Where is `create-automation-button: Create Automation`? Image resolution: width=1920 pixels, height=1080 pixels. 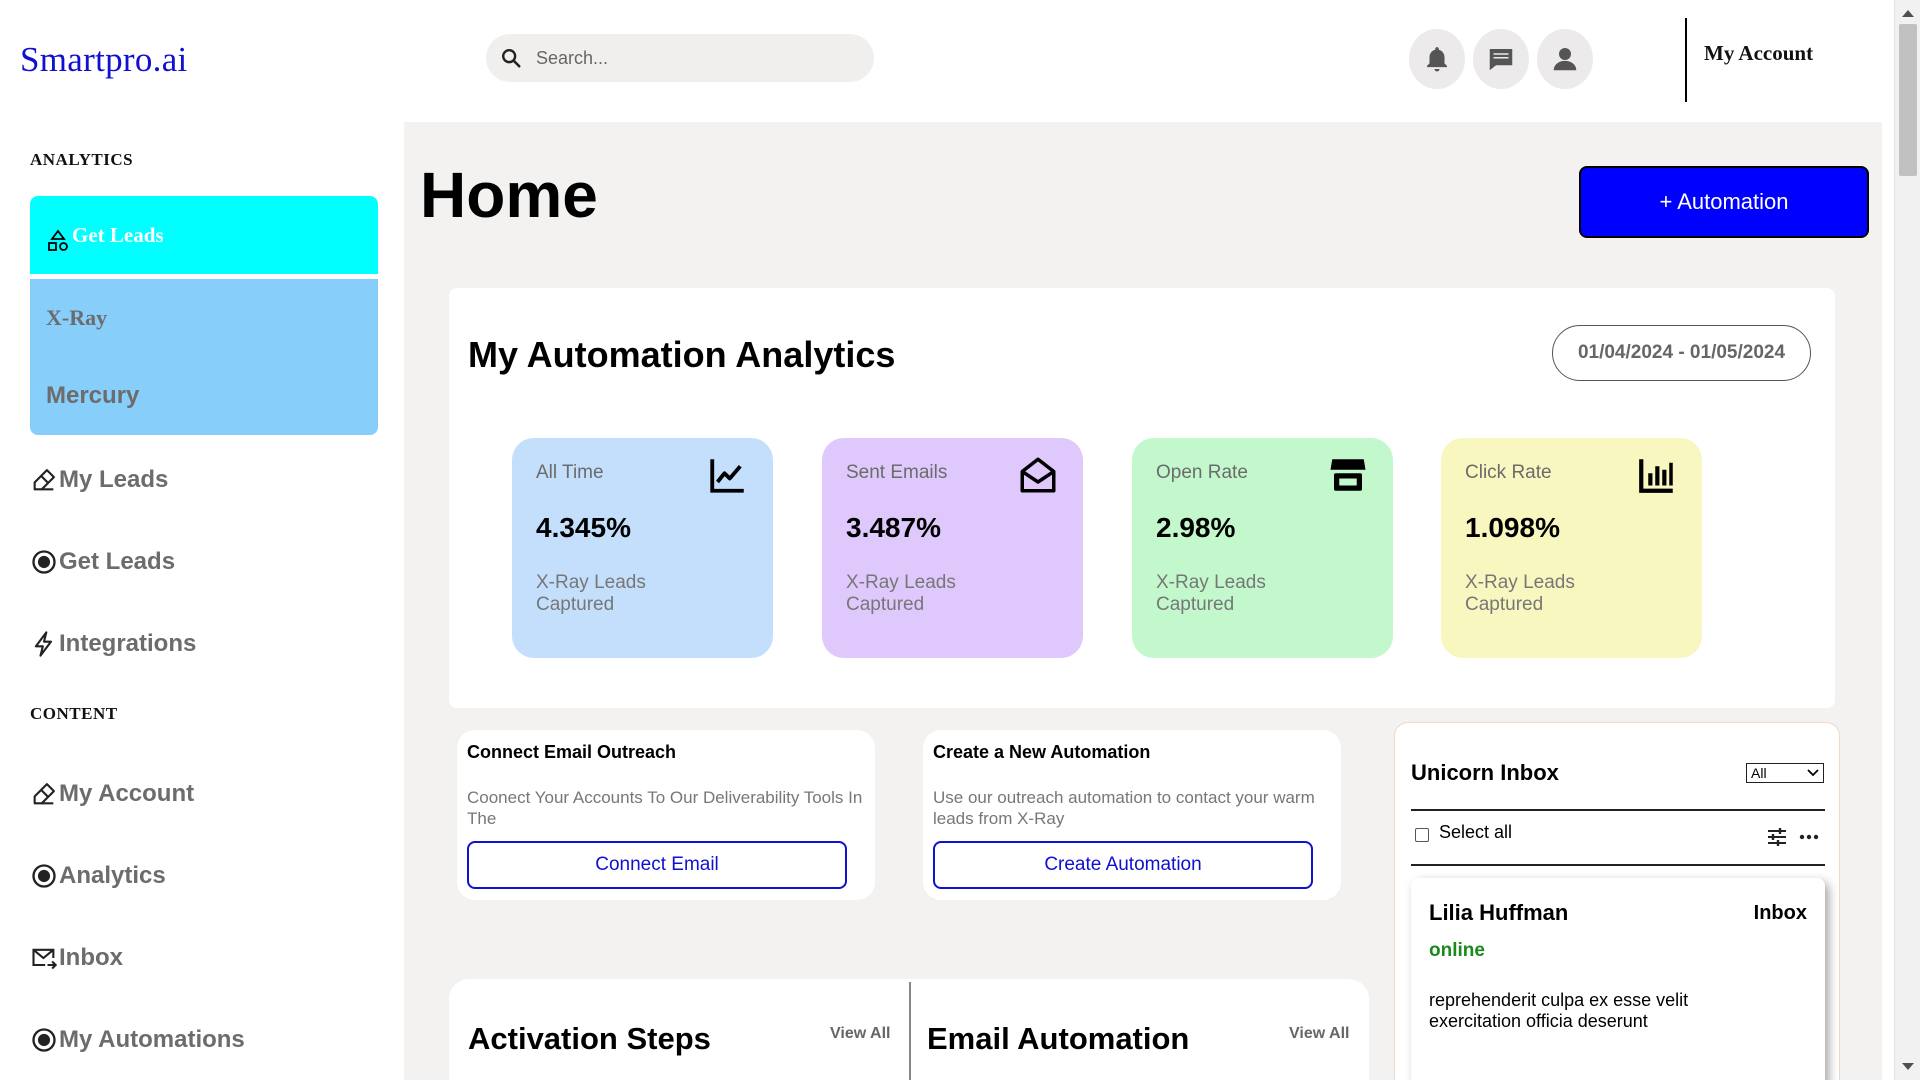 create-automation-button: Create Automation is located at coordinates (1123, 865).